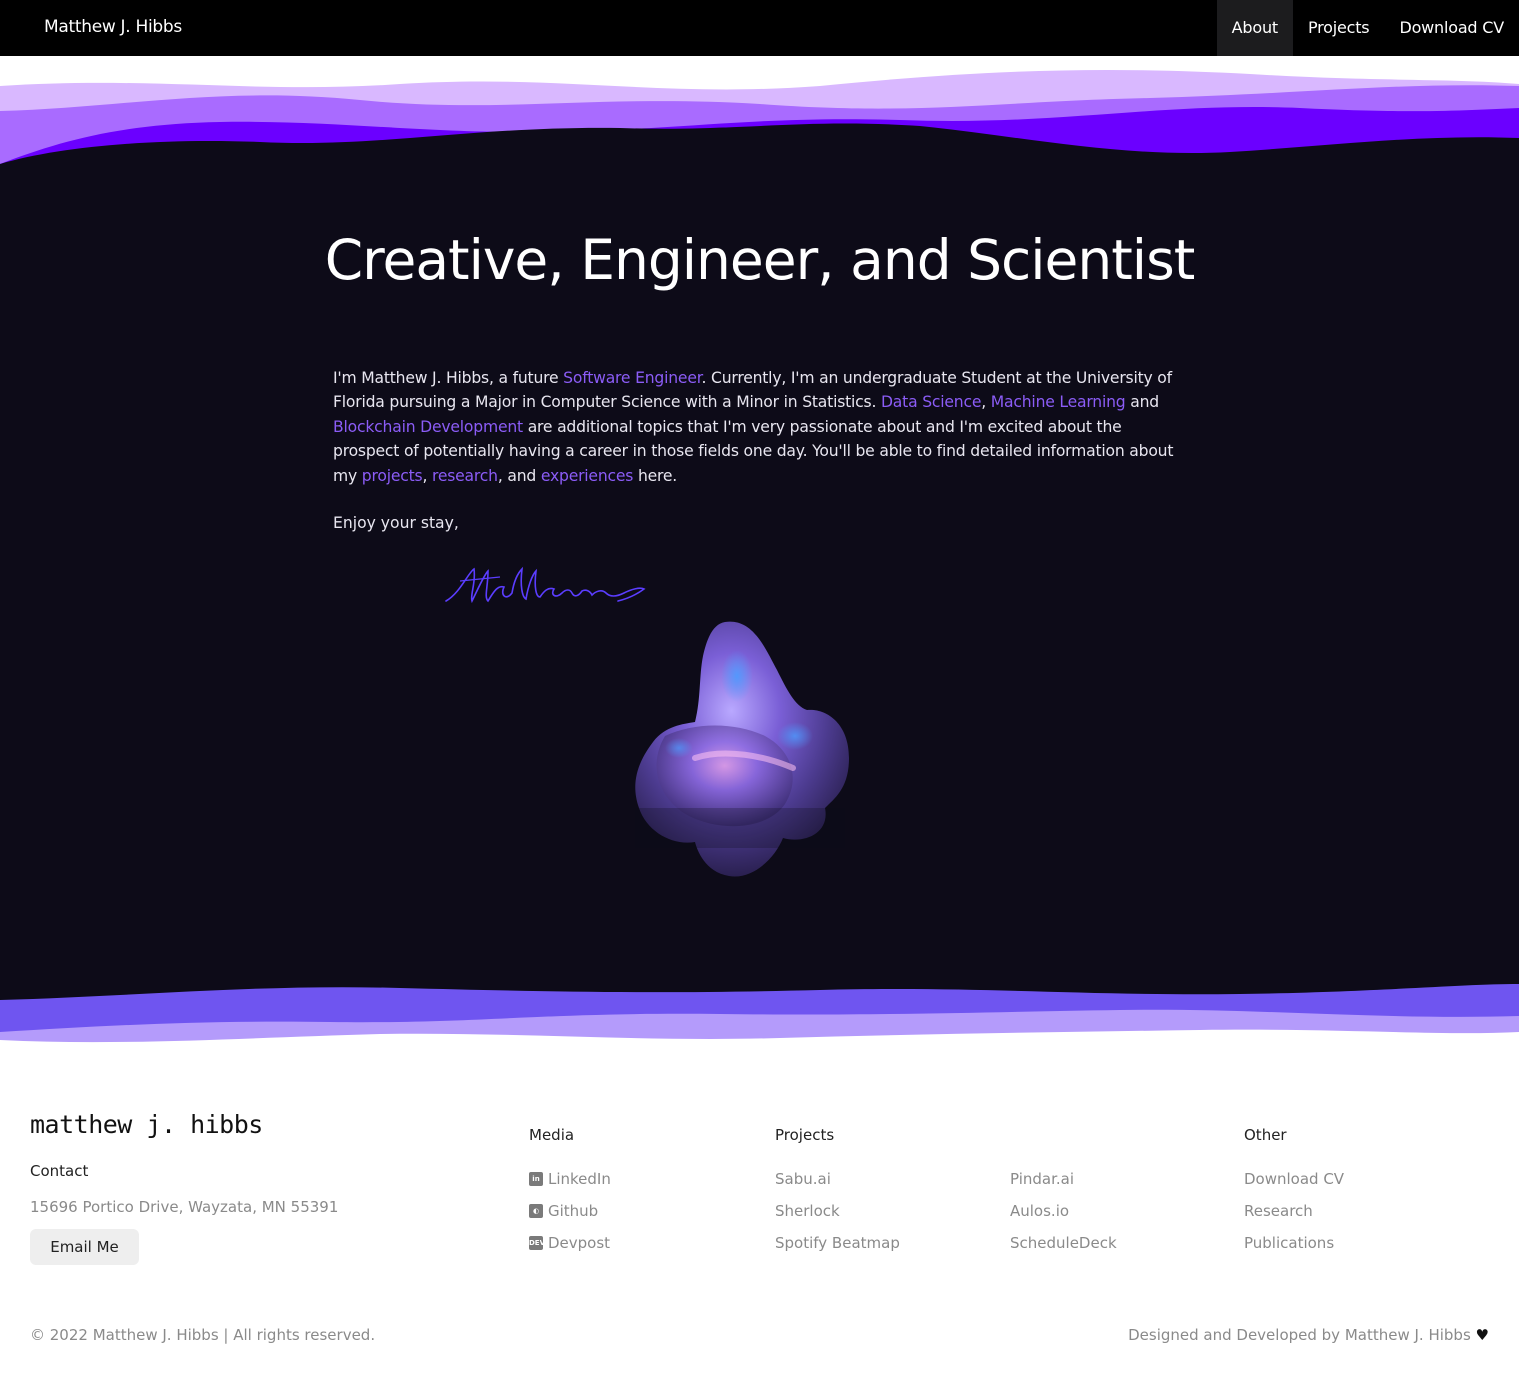 The width and height of the screenshot is (1519, 1383). Describe the element at coordinates (1254, 28) in the screenshot. I see `nav-about: About` at that location.